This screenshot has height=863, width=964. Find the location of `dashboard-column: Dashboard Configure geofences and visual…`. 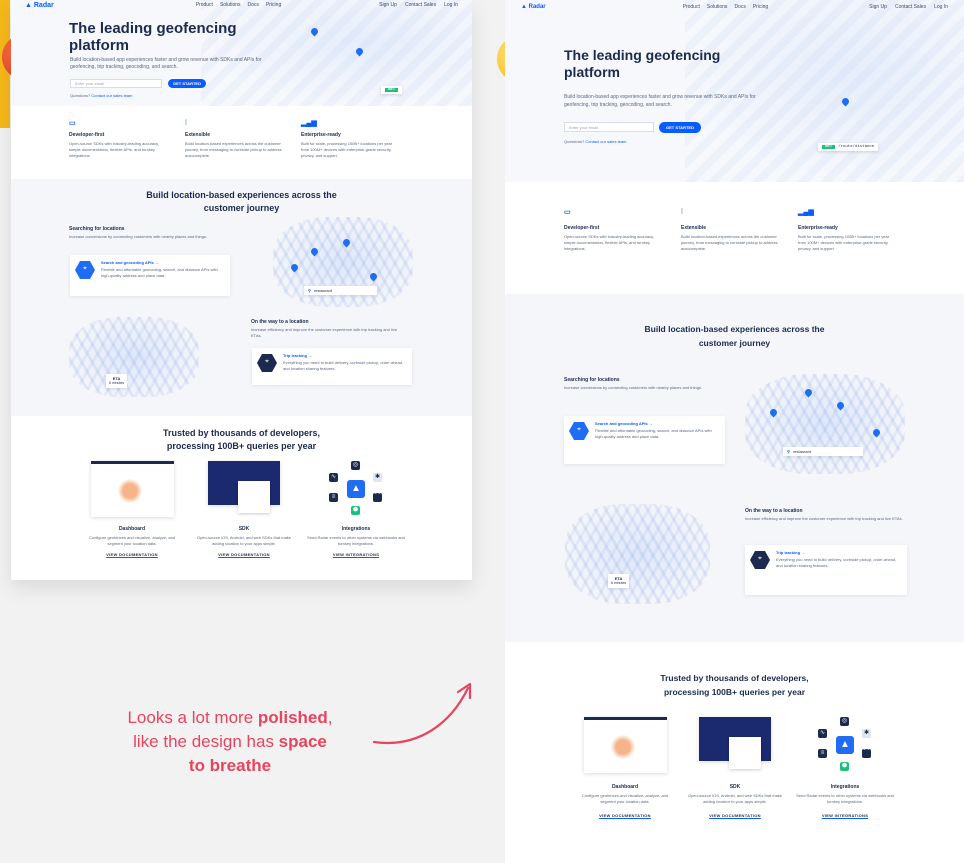

dashboard-column: Dashboard Configure geofences and visual… is located at coordinates (625, 767).